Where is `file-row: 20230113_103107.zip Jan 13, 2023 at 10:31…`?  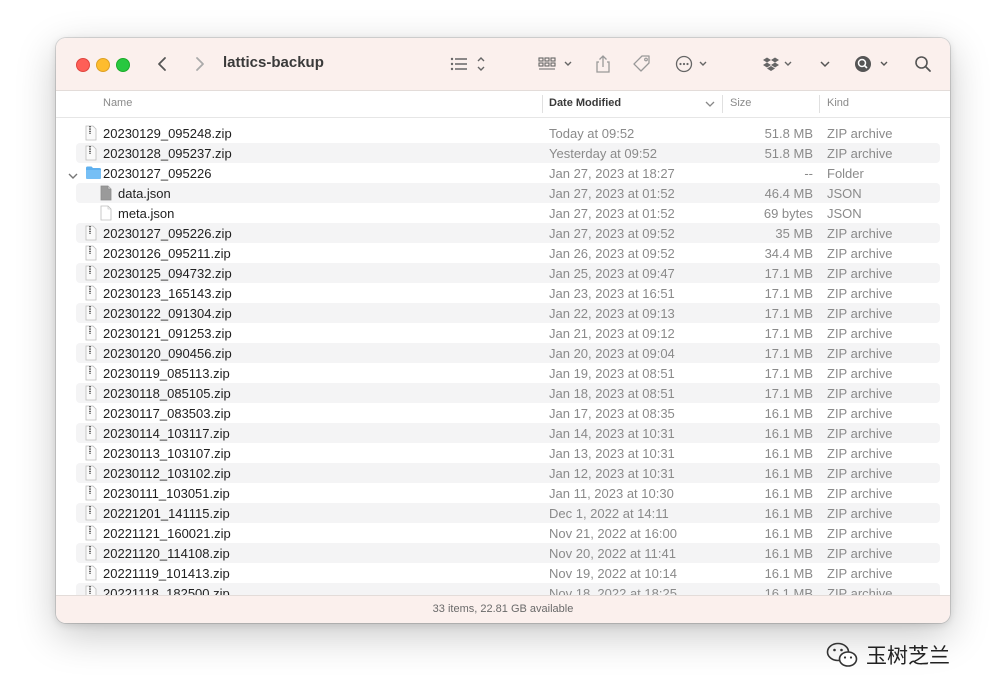
file-row: 20230113_103107.zip Jan 13, 2023 at 10:31… is located at coordinates (508, 453).